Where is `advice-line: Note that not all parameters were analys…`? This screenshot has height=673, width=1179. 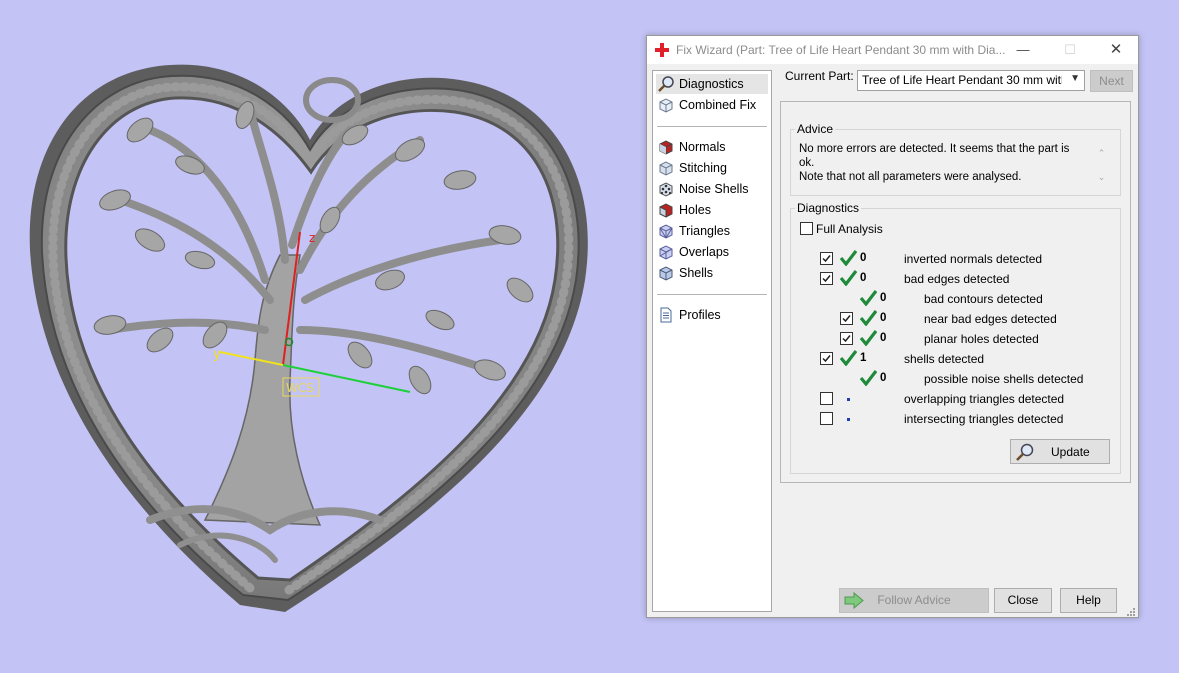
advice-line: Note that not all parameters were analys… is located at coordinates (910, 177).